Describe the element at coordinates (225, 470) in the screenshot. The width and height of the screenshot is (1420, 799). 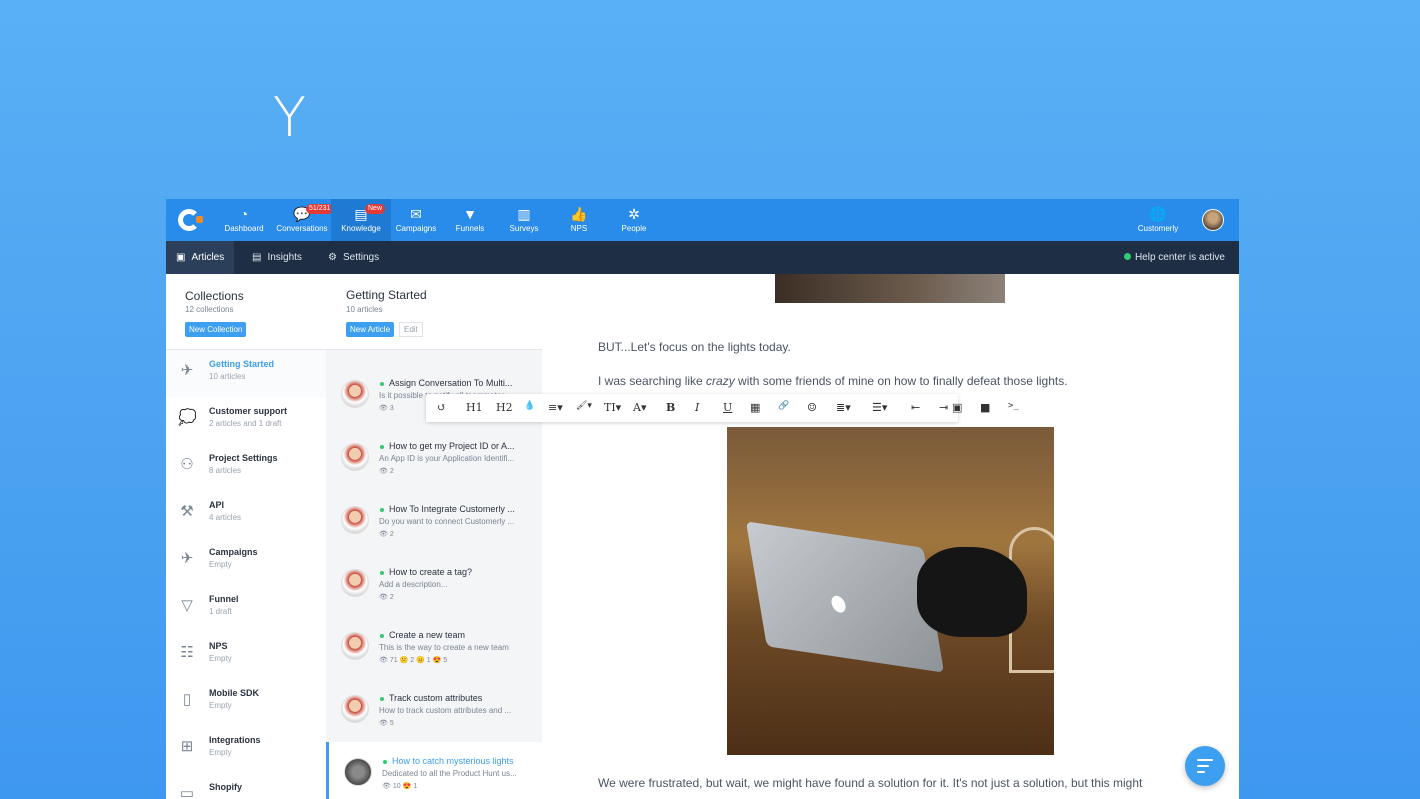
I see `collection-sub: 8 articles` at that location.